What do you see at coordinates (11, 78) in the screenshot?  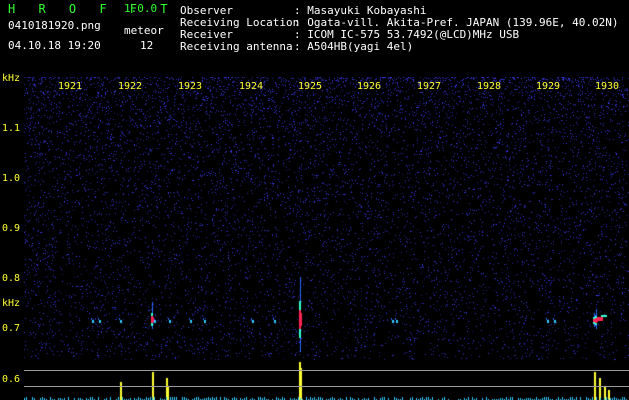 I see `y-unit-top: kHz` at bounding box center [11, 78].